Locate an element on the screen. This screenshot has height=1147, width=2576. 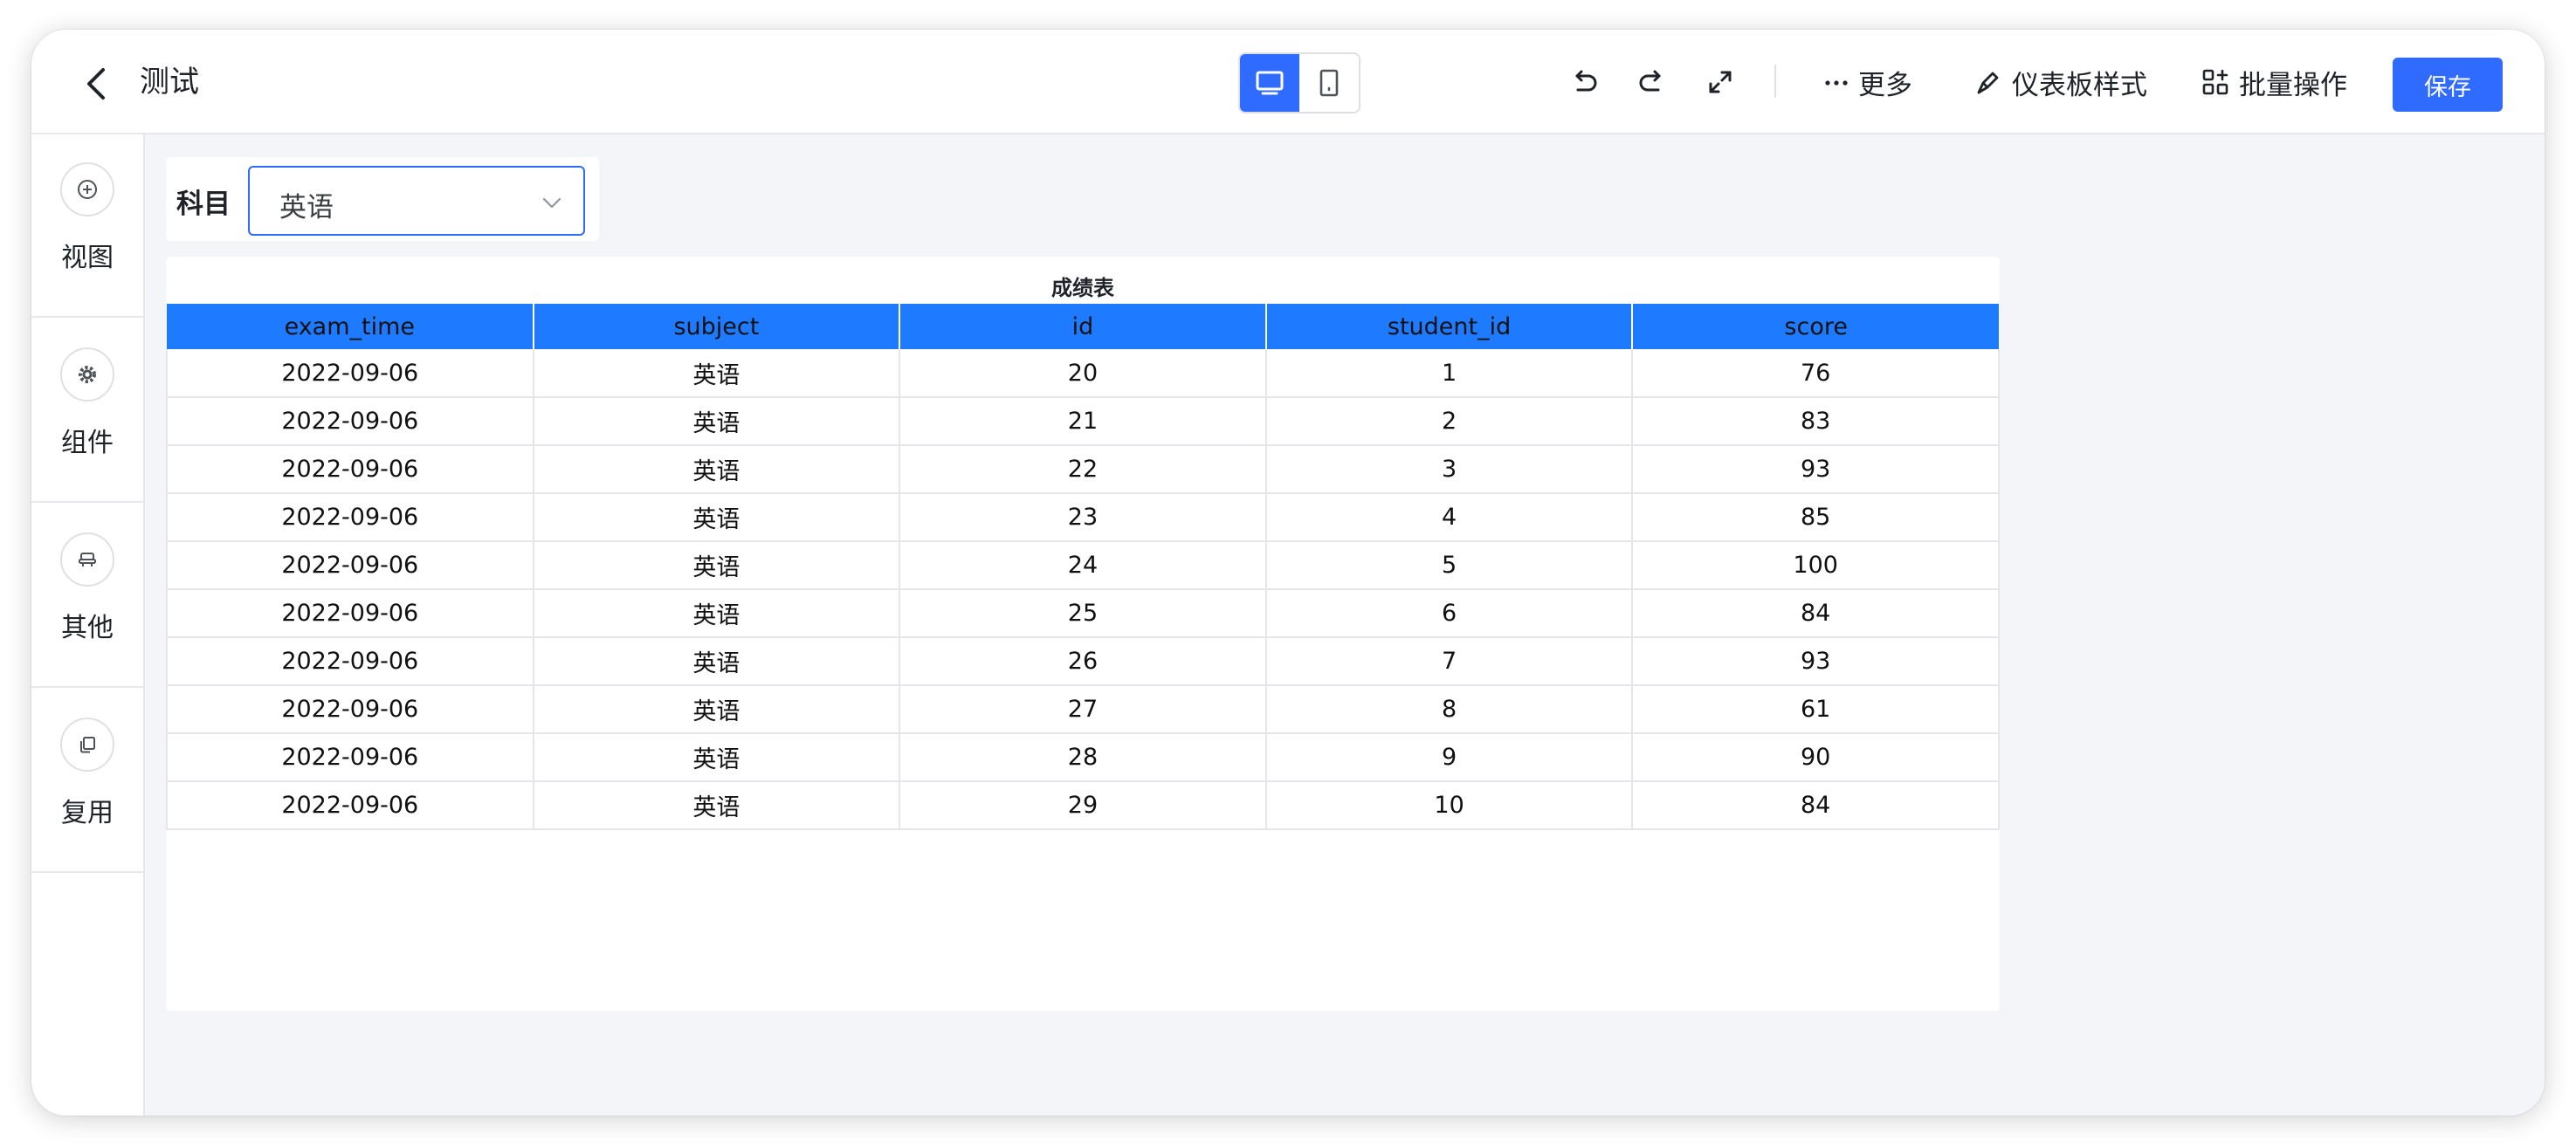
sidebar-item-other: 其他 is located at coordinates (87, 597).